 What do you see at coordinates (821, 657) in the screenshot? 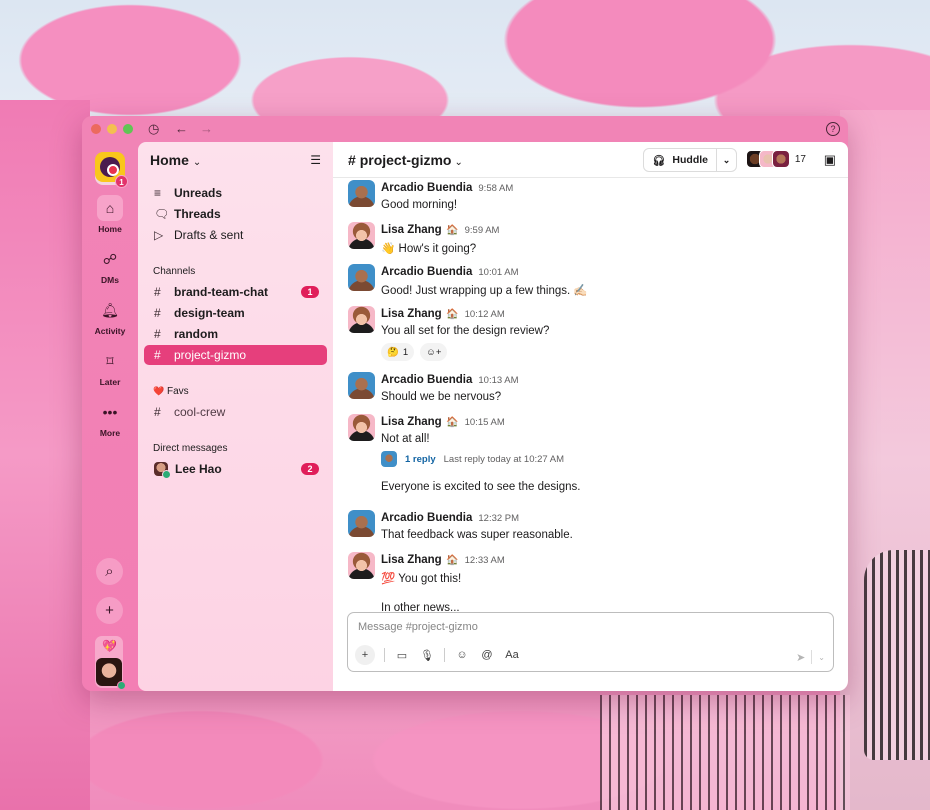
I see `chevron-down-icon: ⌄` at bounding box center [821, 657].